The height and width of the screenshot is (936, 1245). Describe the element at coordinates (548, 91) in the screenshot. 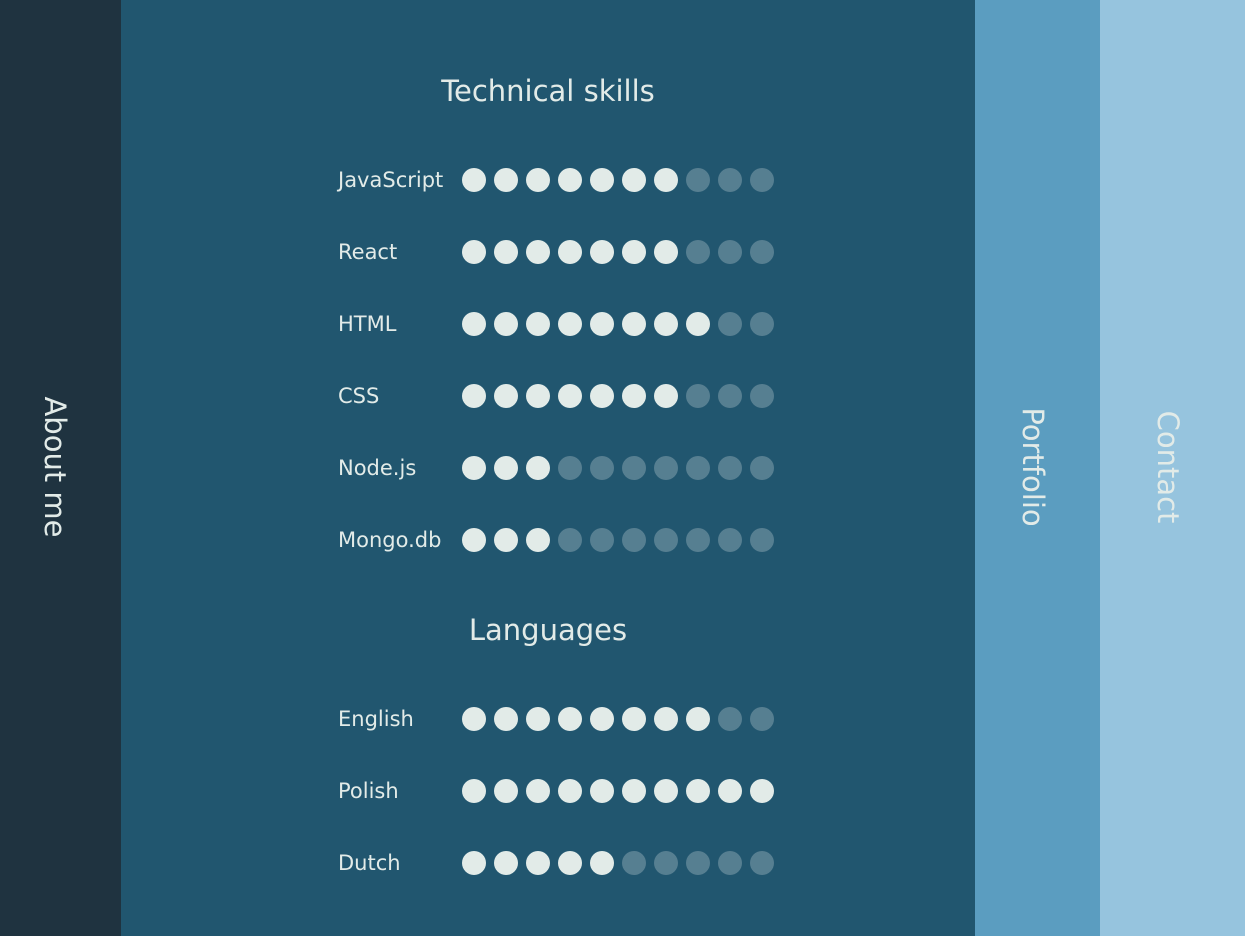

I see `technical-skills-title: Technical skills` at that location.